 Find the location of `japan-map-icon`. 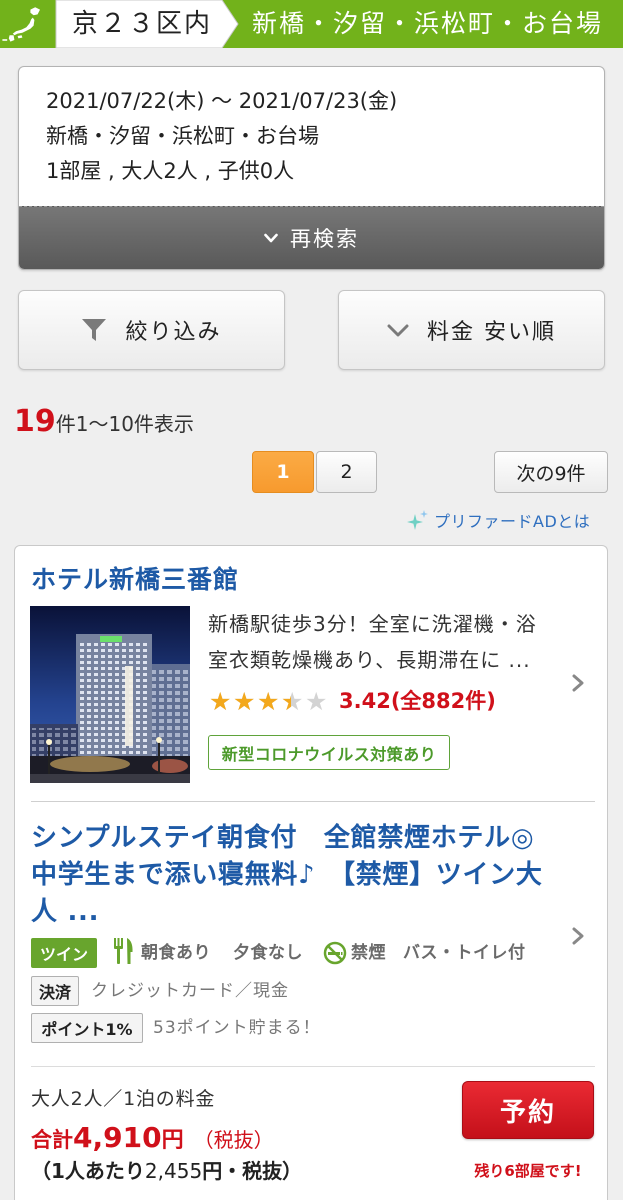

japan-map-icon is located at coordinates (28, 24).